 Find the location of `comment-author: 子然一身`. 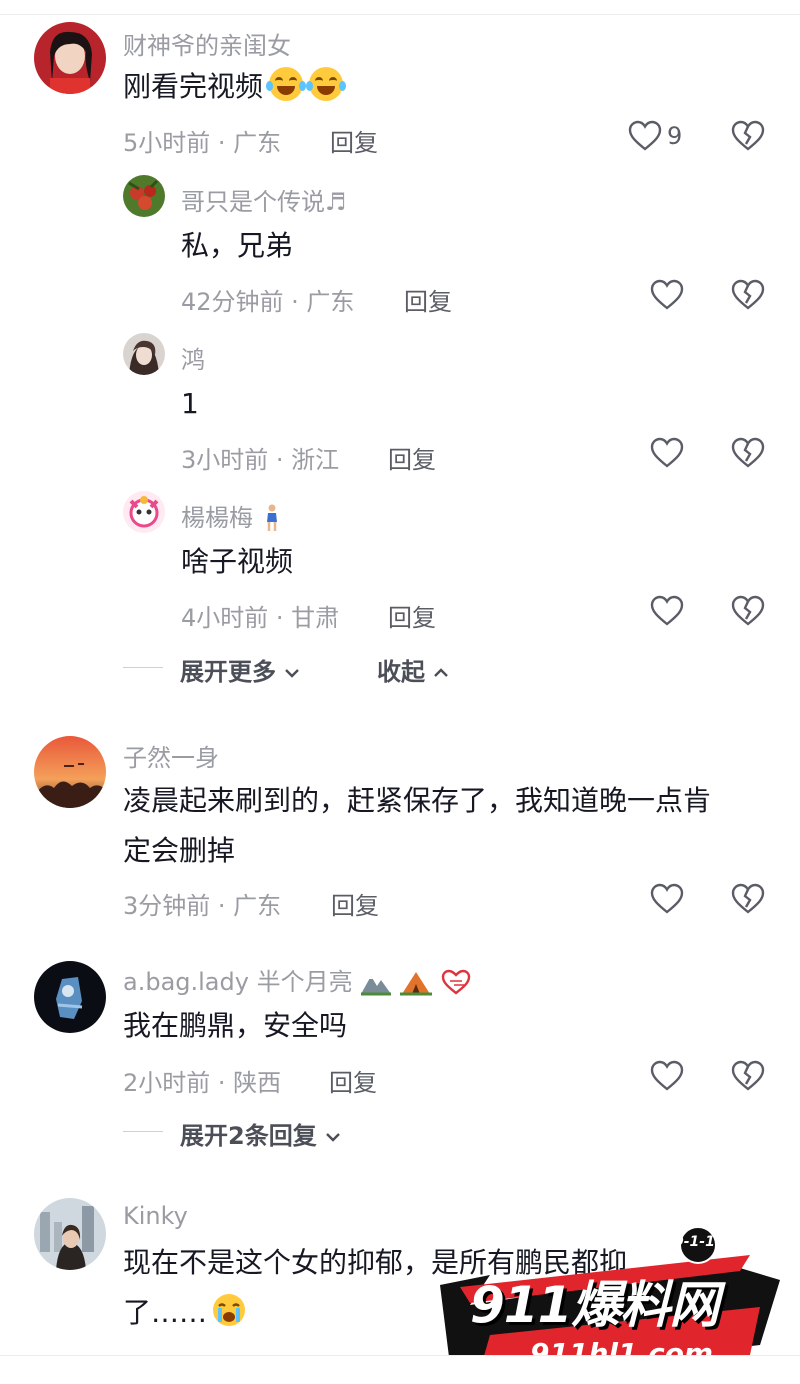

comment-author: 子然一身 is located at coordinates (171, 755).